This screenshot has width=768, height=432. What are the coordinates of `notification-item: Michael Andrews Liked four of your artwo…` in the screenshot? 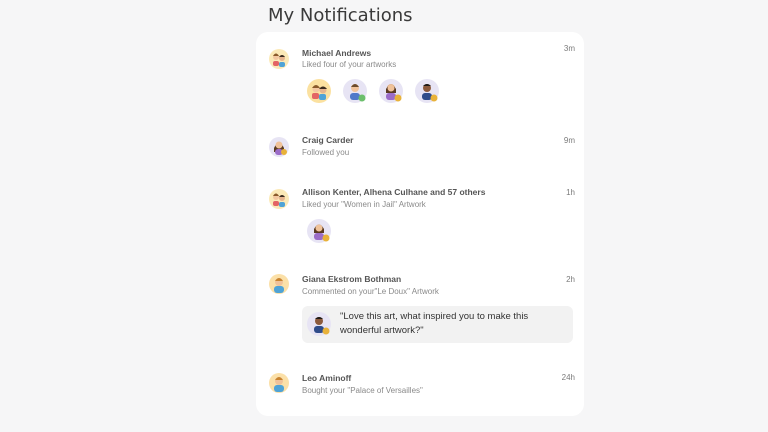 It's located at (420, 77).